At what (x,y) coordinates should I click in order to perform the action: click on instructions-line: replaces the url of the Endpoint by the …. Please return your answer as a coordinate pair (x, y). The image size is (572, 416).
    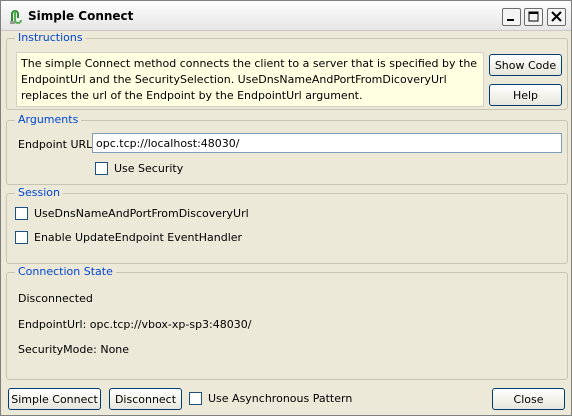
    Looking at the image, I should click on (192, 95).